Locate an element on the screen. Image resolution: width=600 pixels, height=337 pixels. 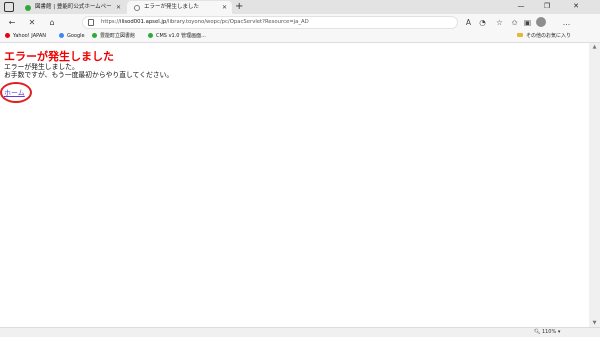
error-message: エラーが発生しました。 is located at coordinates (41, 67).